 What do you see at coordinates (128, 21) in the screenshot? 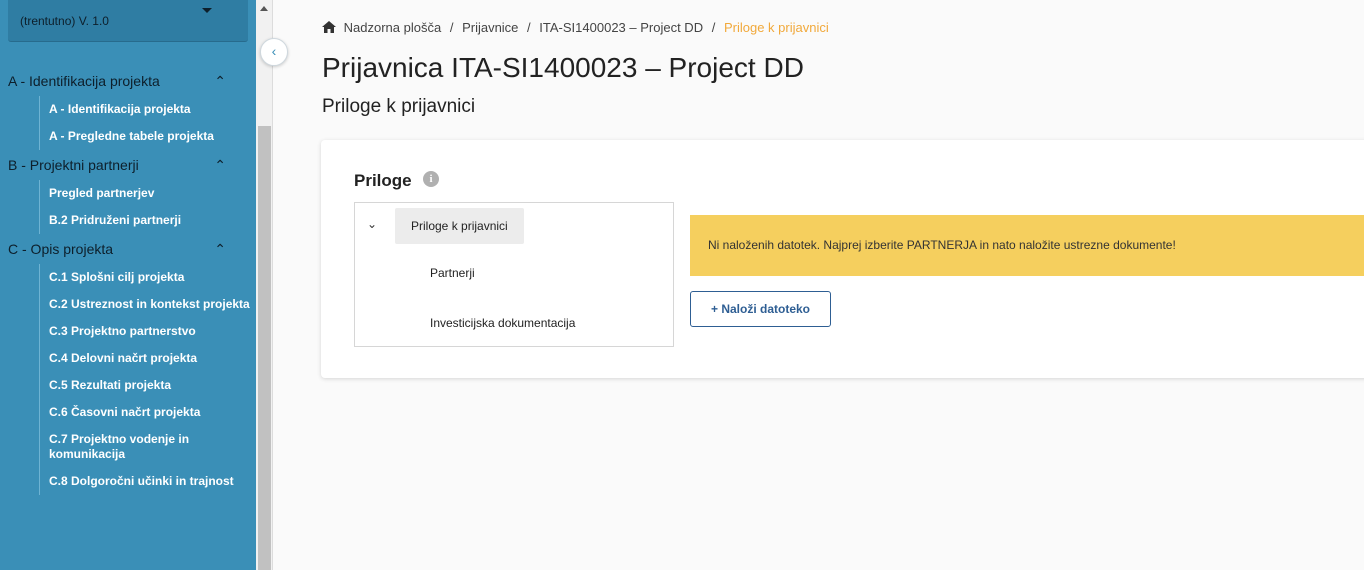
I see `version-selector: (trentutno) V. 1.0` at bounding box center [128, 21].